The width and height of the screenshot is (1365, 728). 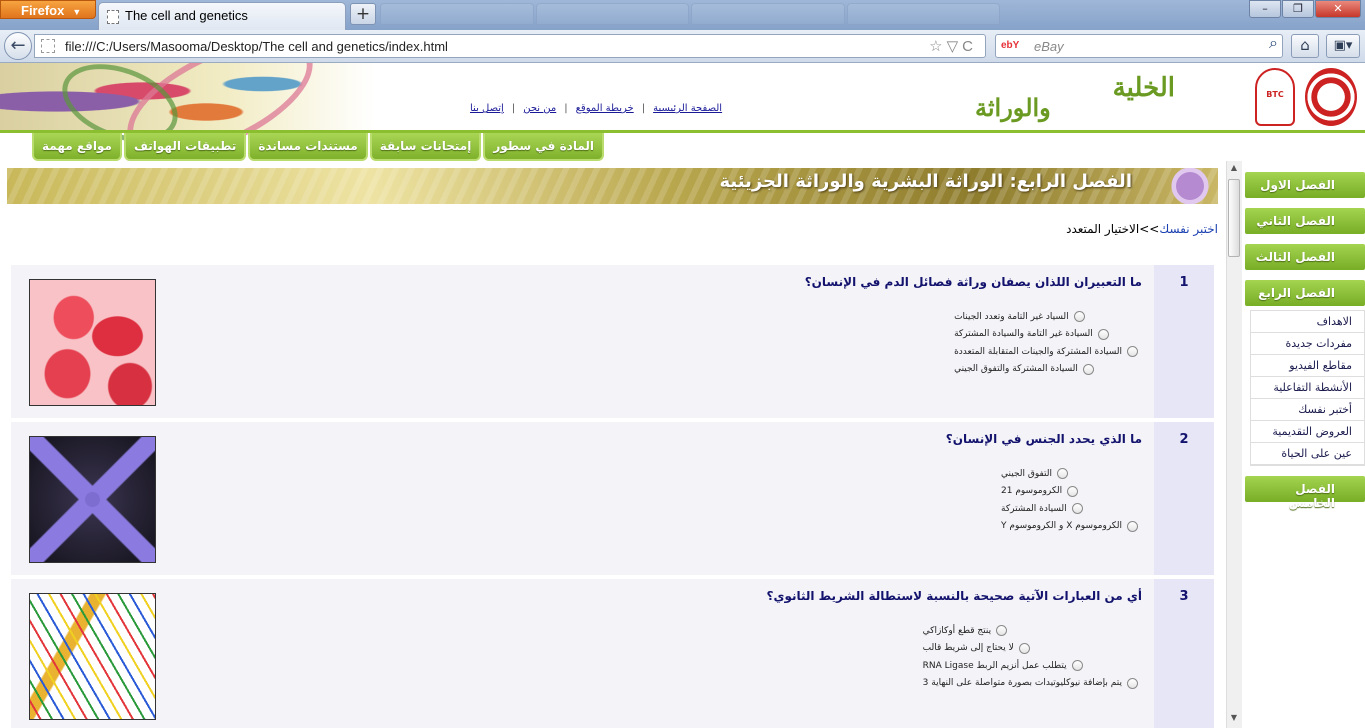 What do you see at coordinates (1103, 229) in the screenshot?
I see `breadcrumb-current: الاختيار المتعدد` at bounding box center [1103, 229].